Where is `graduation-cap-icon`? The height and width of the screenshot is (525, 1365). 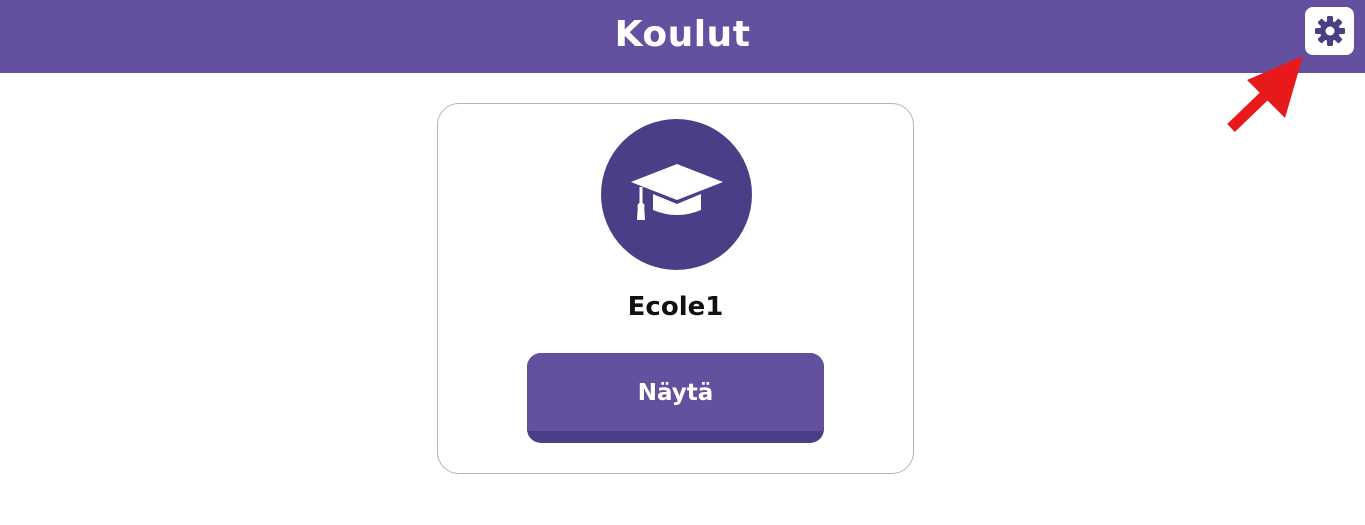 graduation-cap-icon is located at coordinates (676, 191).